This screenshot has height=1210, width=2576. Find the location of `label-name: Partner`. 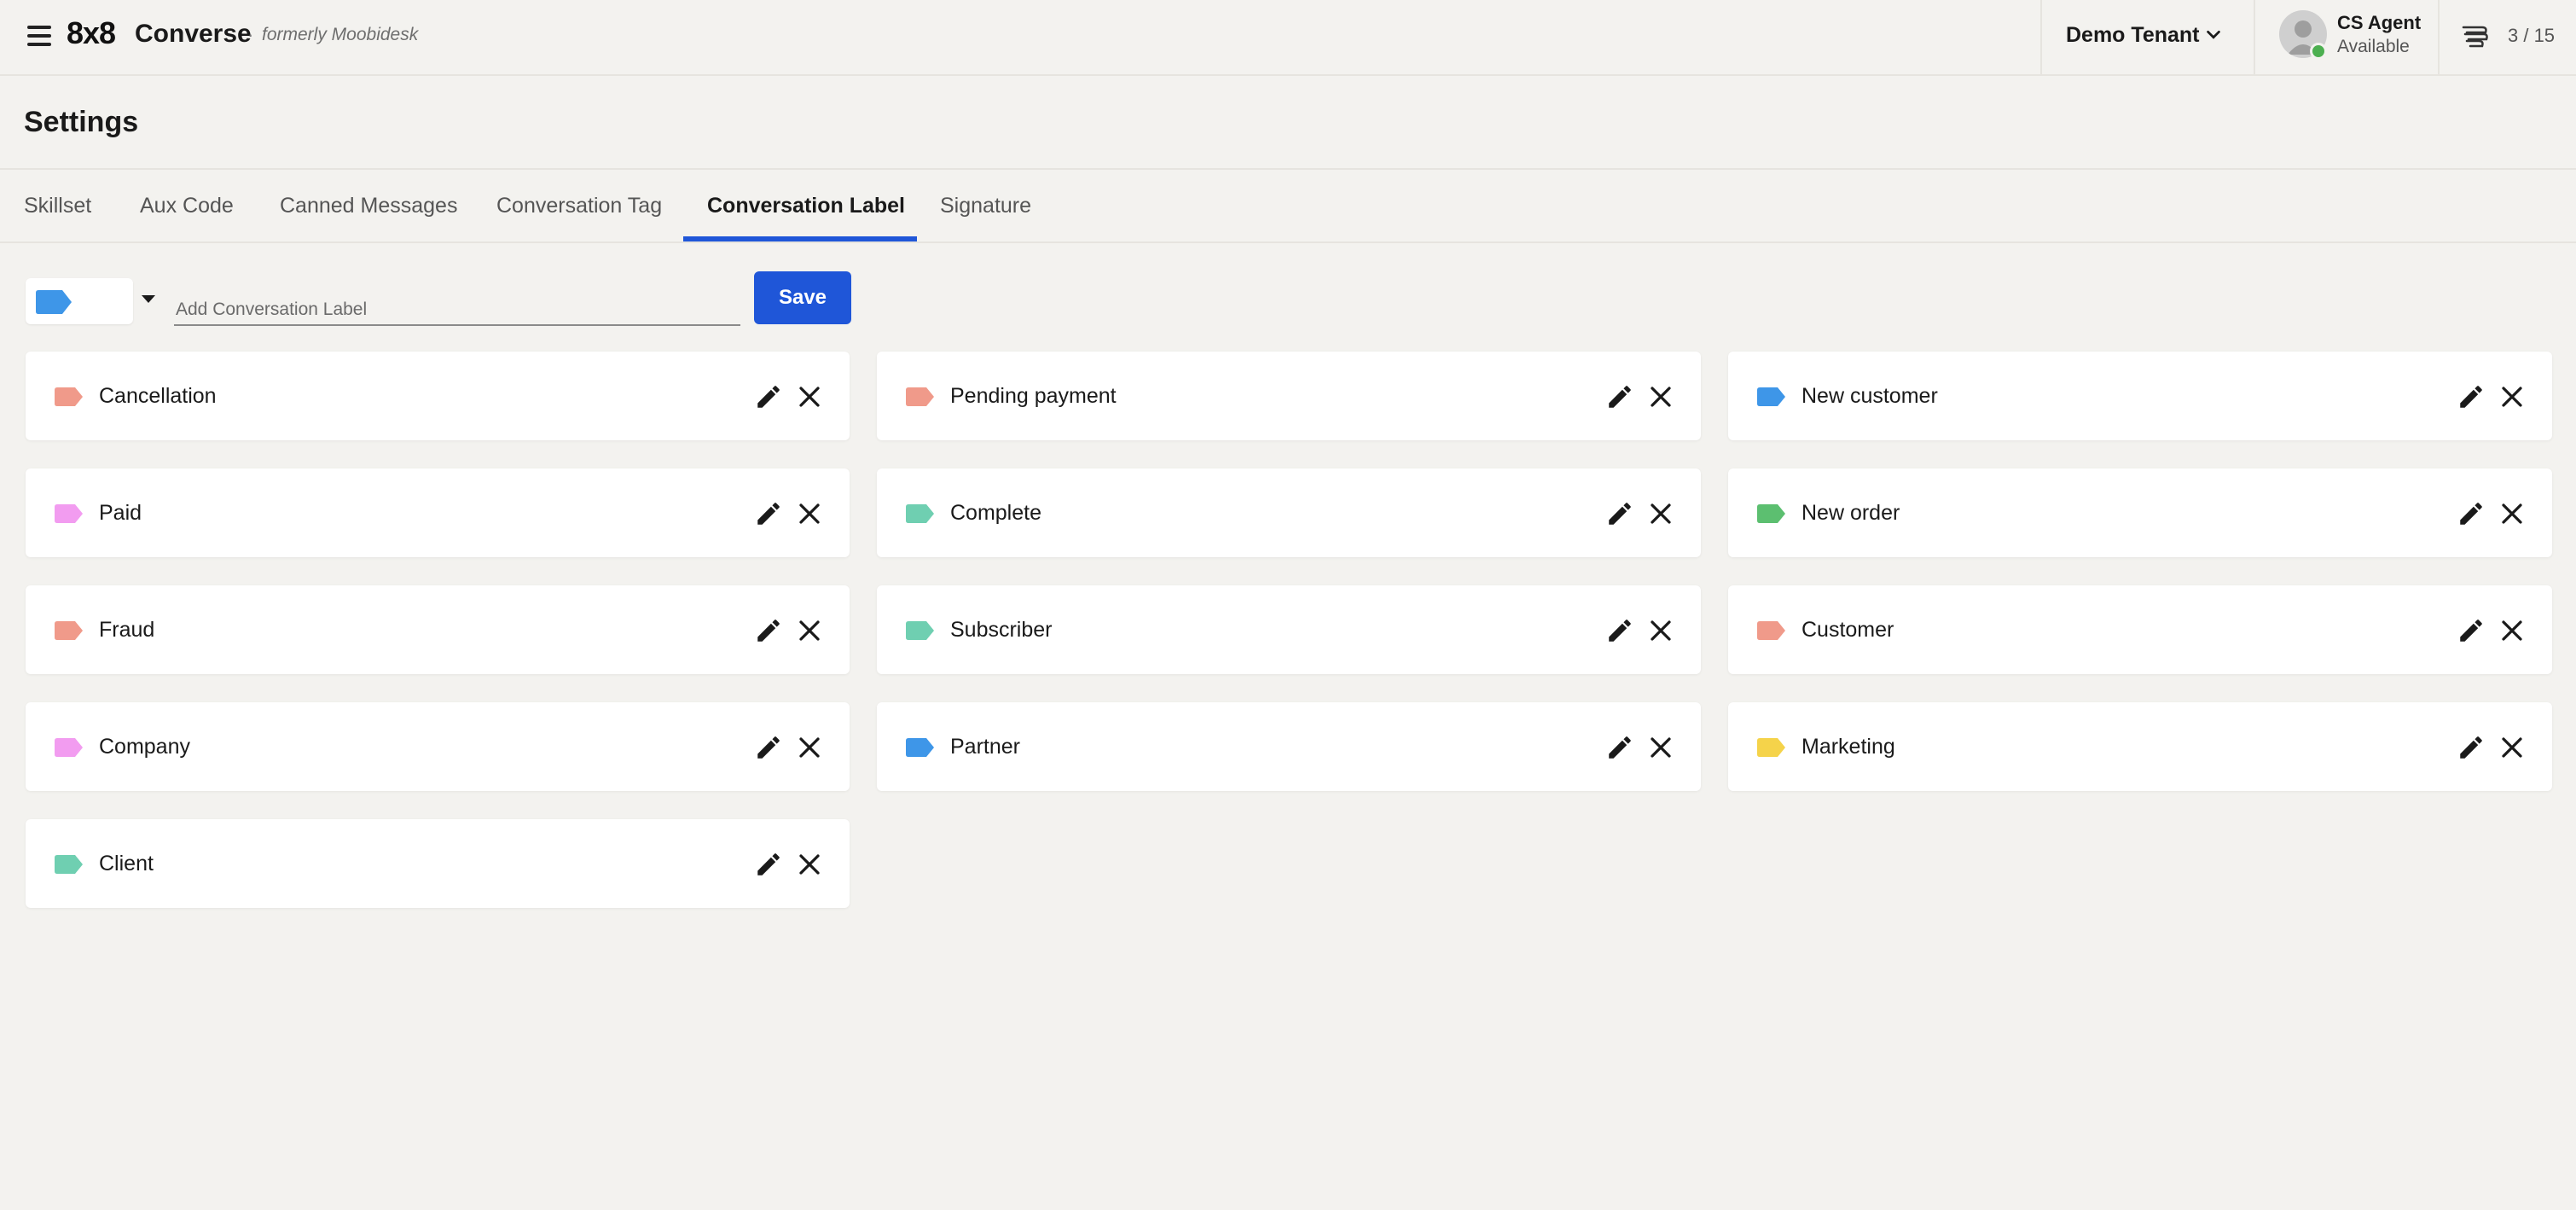

label-name: Partner is located at coordinates (985, 747).